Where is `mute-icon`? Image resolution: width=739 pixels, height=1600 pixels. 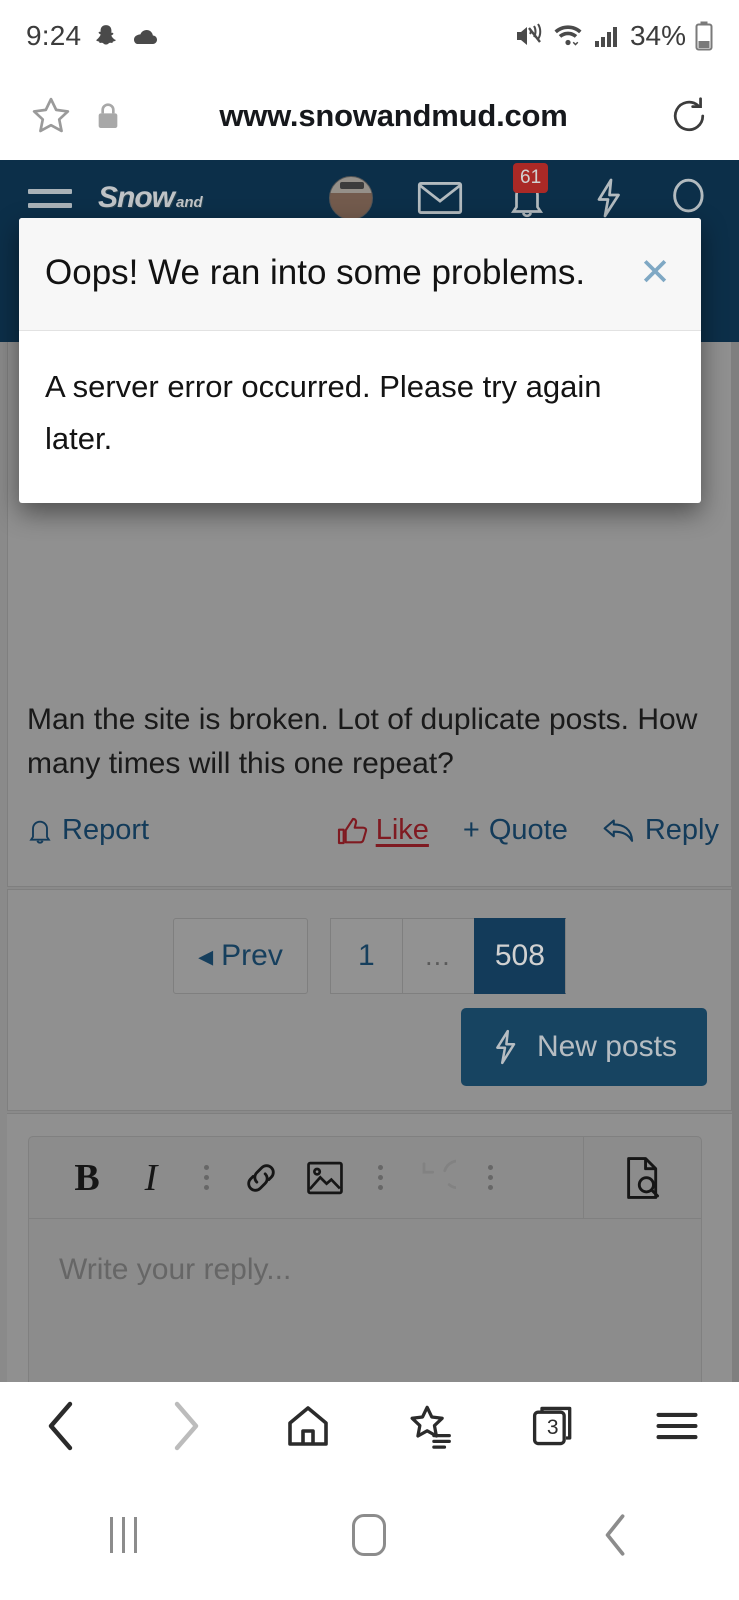 mute-icon is located at coordinates (528, 36).